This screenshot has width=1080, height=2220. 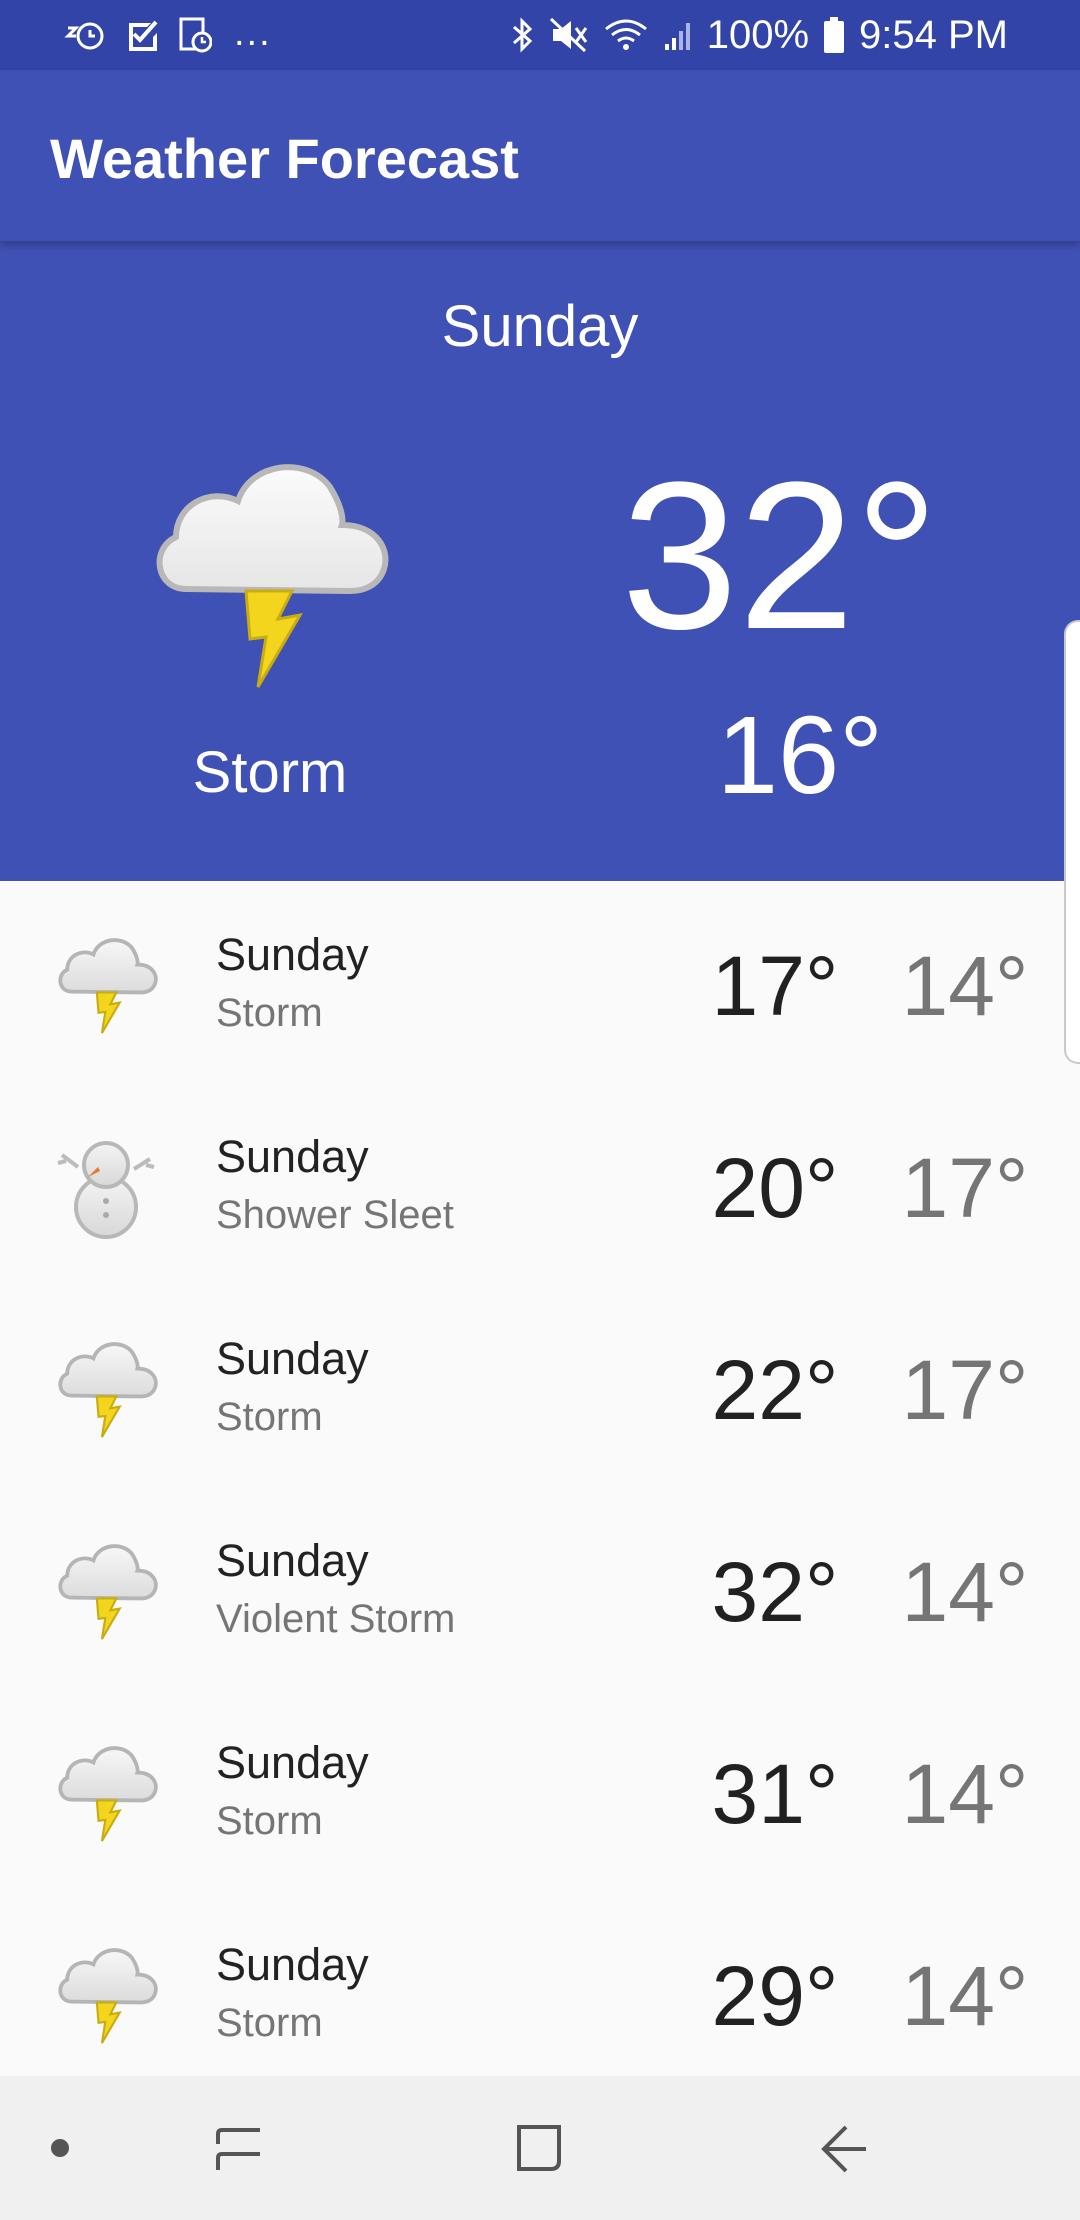 What do you see at coordinates (780, 555) in the screenshot?
I see `current-high-temp: 32°` at bounding box center [780, 555].